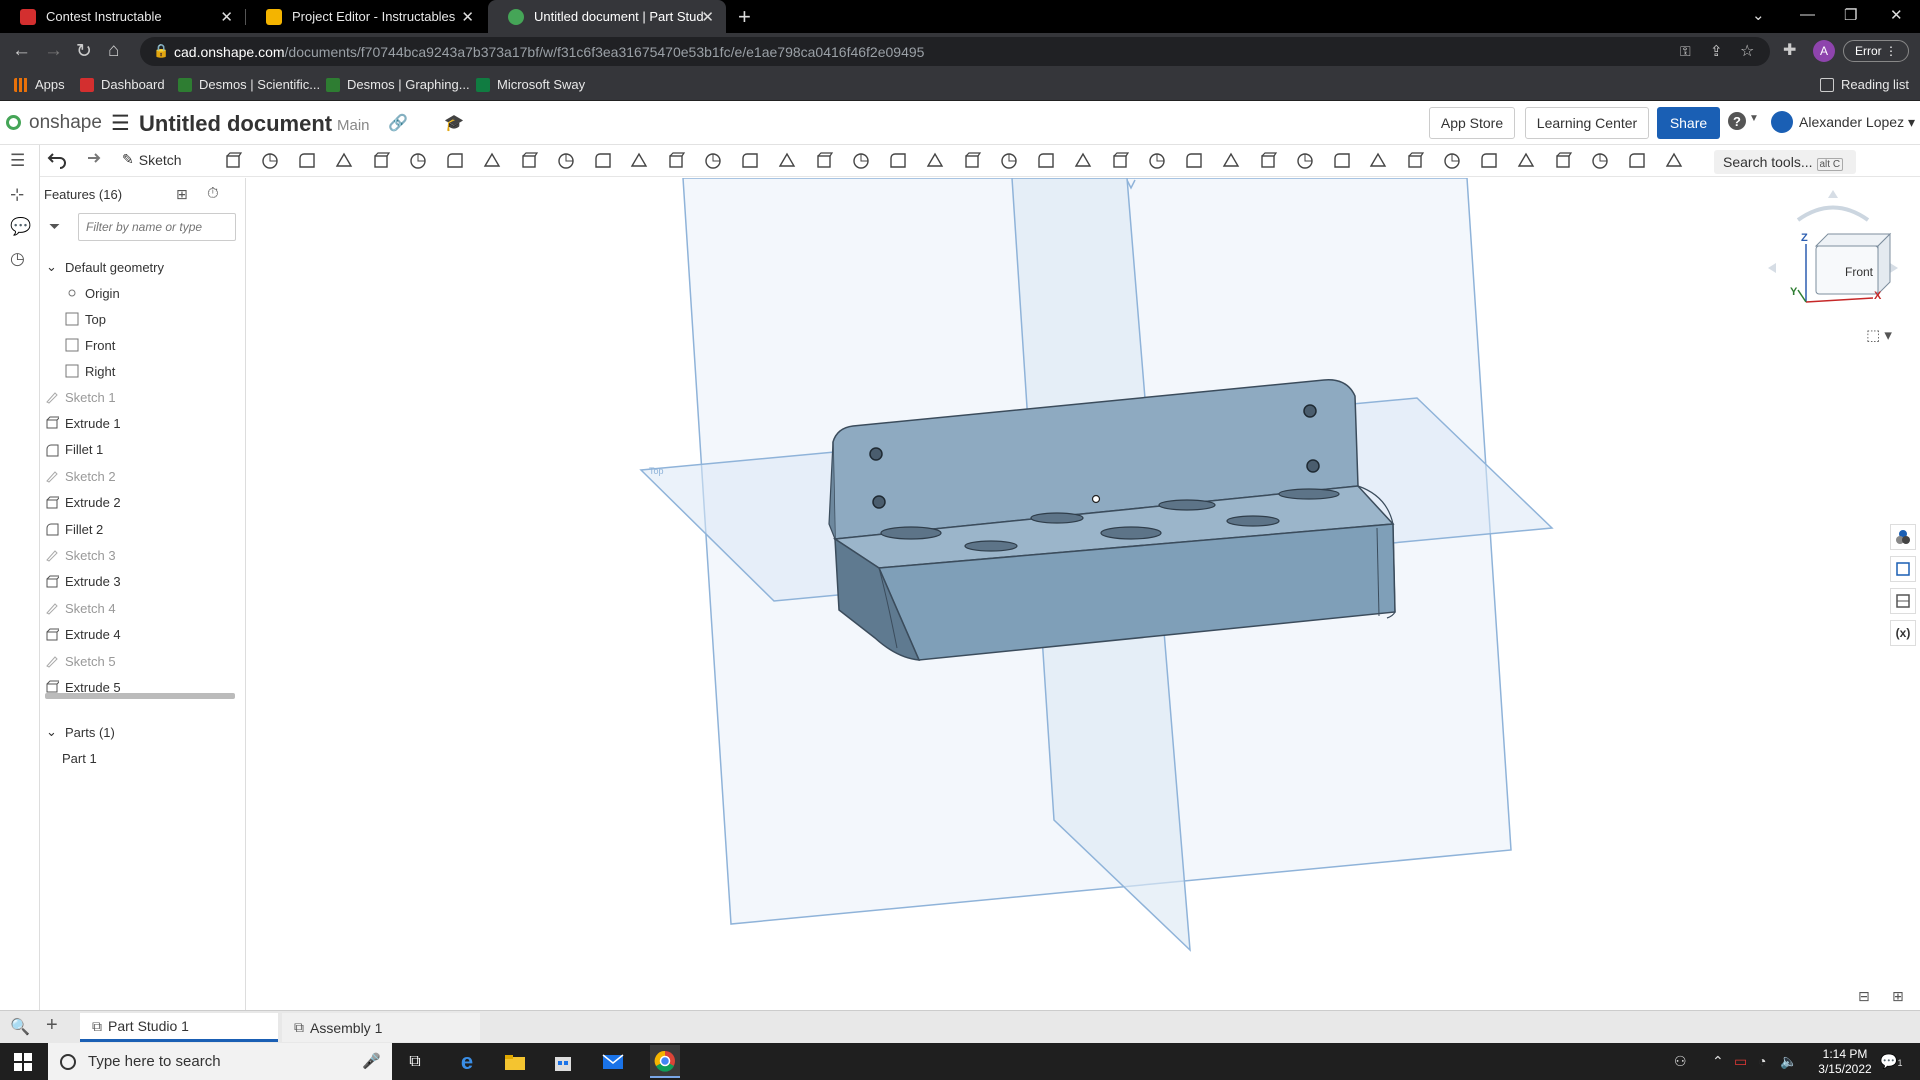 This screenshot has height=1080, width=1920. What do you see at coordinates (1194, 161) in the screenshot?
I see `configurations-icon` at bounding box center [1194, 161].